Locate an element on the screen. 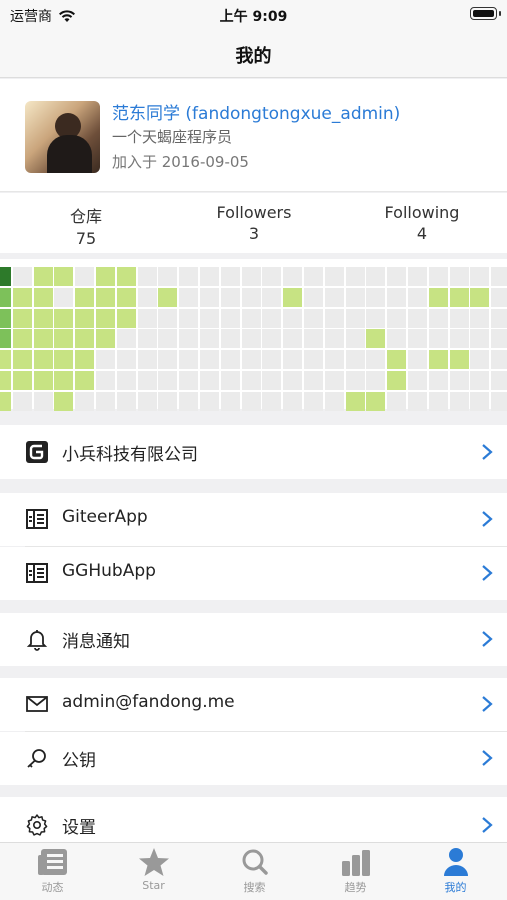 The image size is (507, 900). tab-trends: 趋势 is located at coordinates (355, 871).